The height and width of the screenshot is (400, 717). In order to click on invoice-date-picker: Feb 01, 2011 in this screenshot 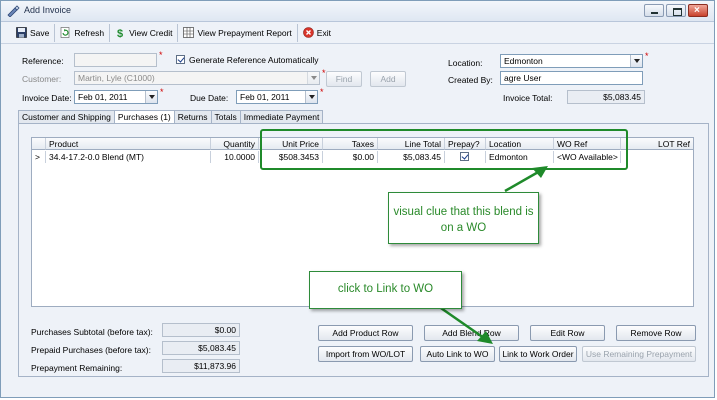, I will do `click(116, 97)`.